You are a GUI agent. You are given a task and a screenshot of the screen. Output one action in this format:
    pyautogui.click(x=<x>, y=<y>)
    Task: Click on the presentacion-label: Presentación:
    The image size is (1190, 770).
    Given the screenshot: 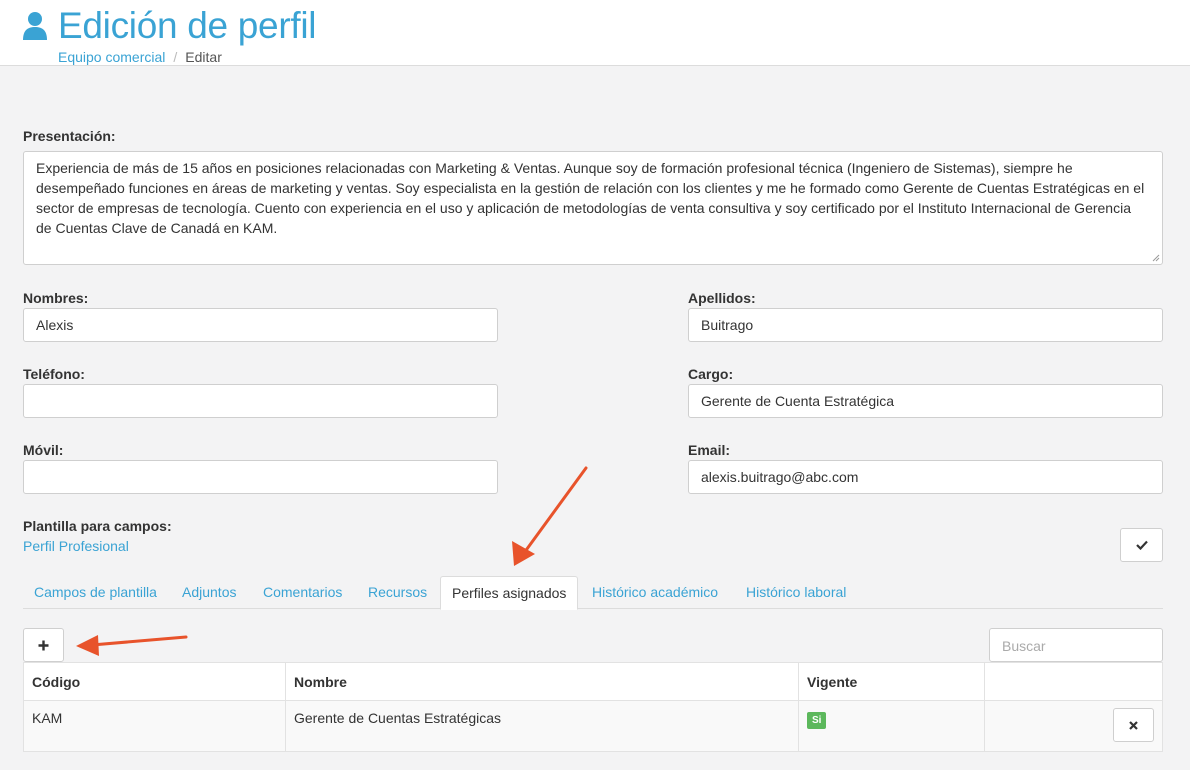 What is the action you would take?
    pyautogui.click(x=69, y=136)
    